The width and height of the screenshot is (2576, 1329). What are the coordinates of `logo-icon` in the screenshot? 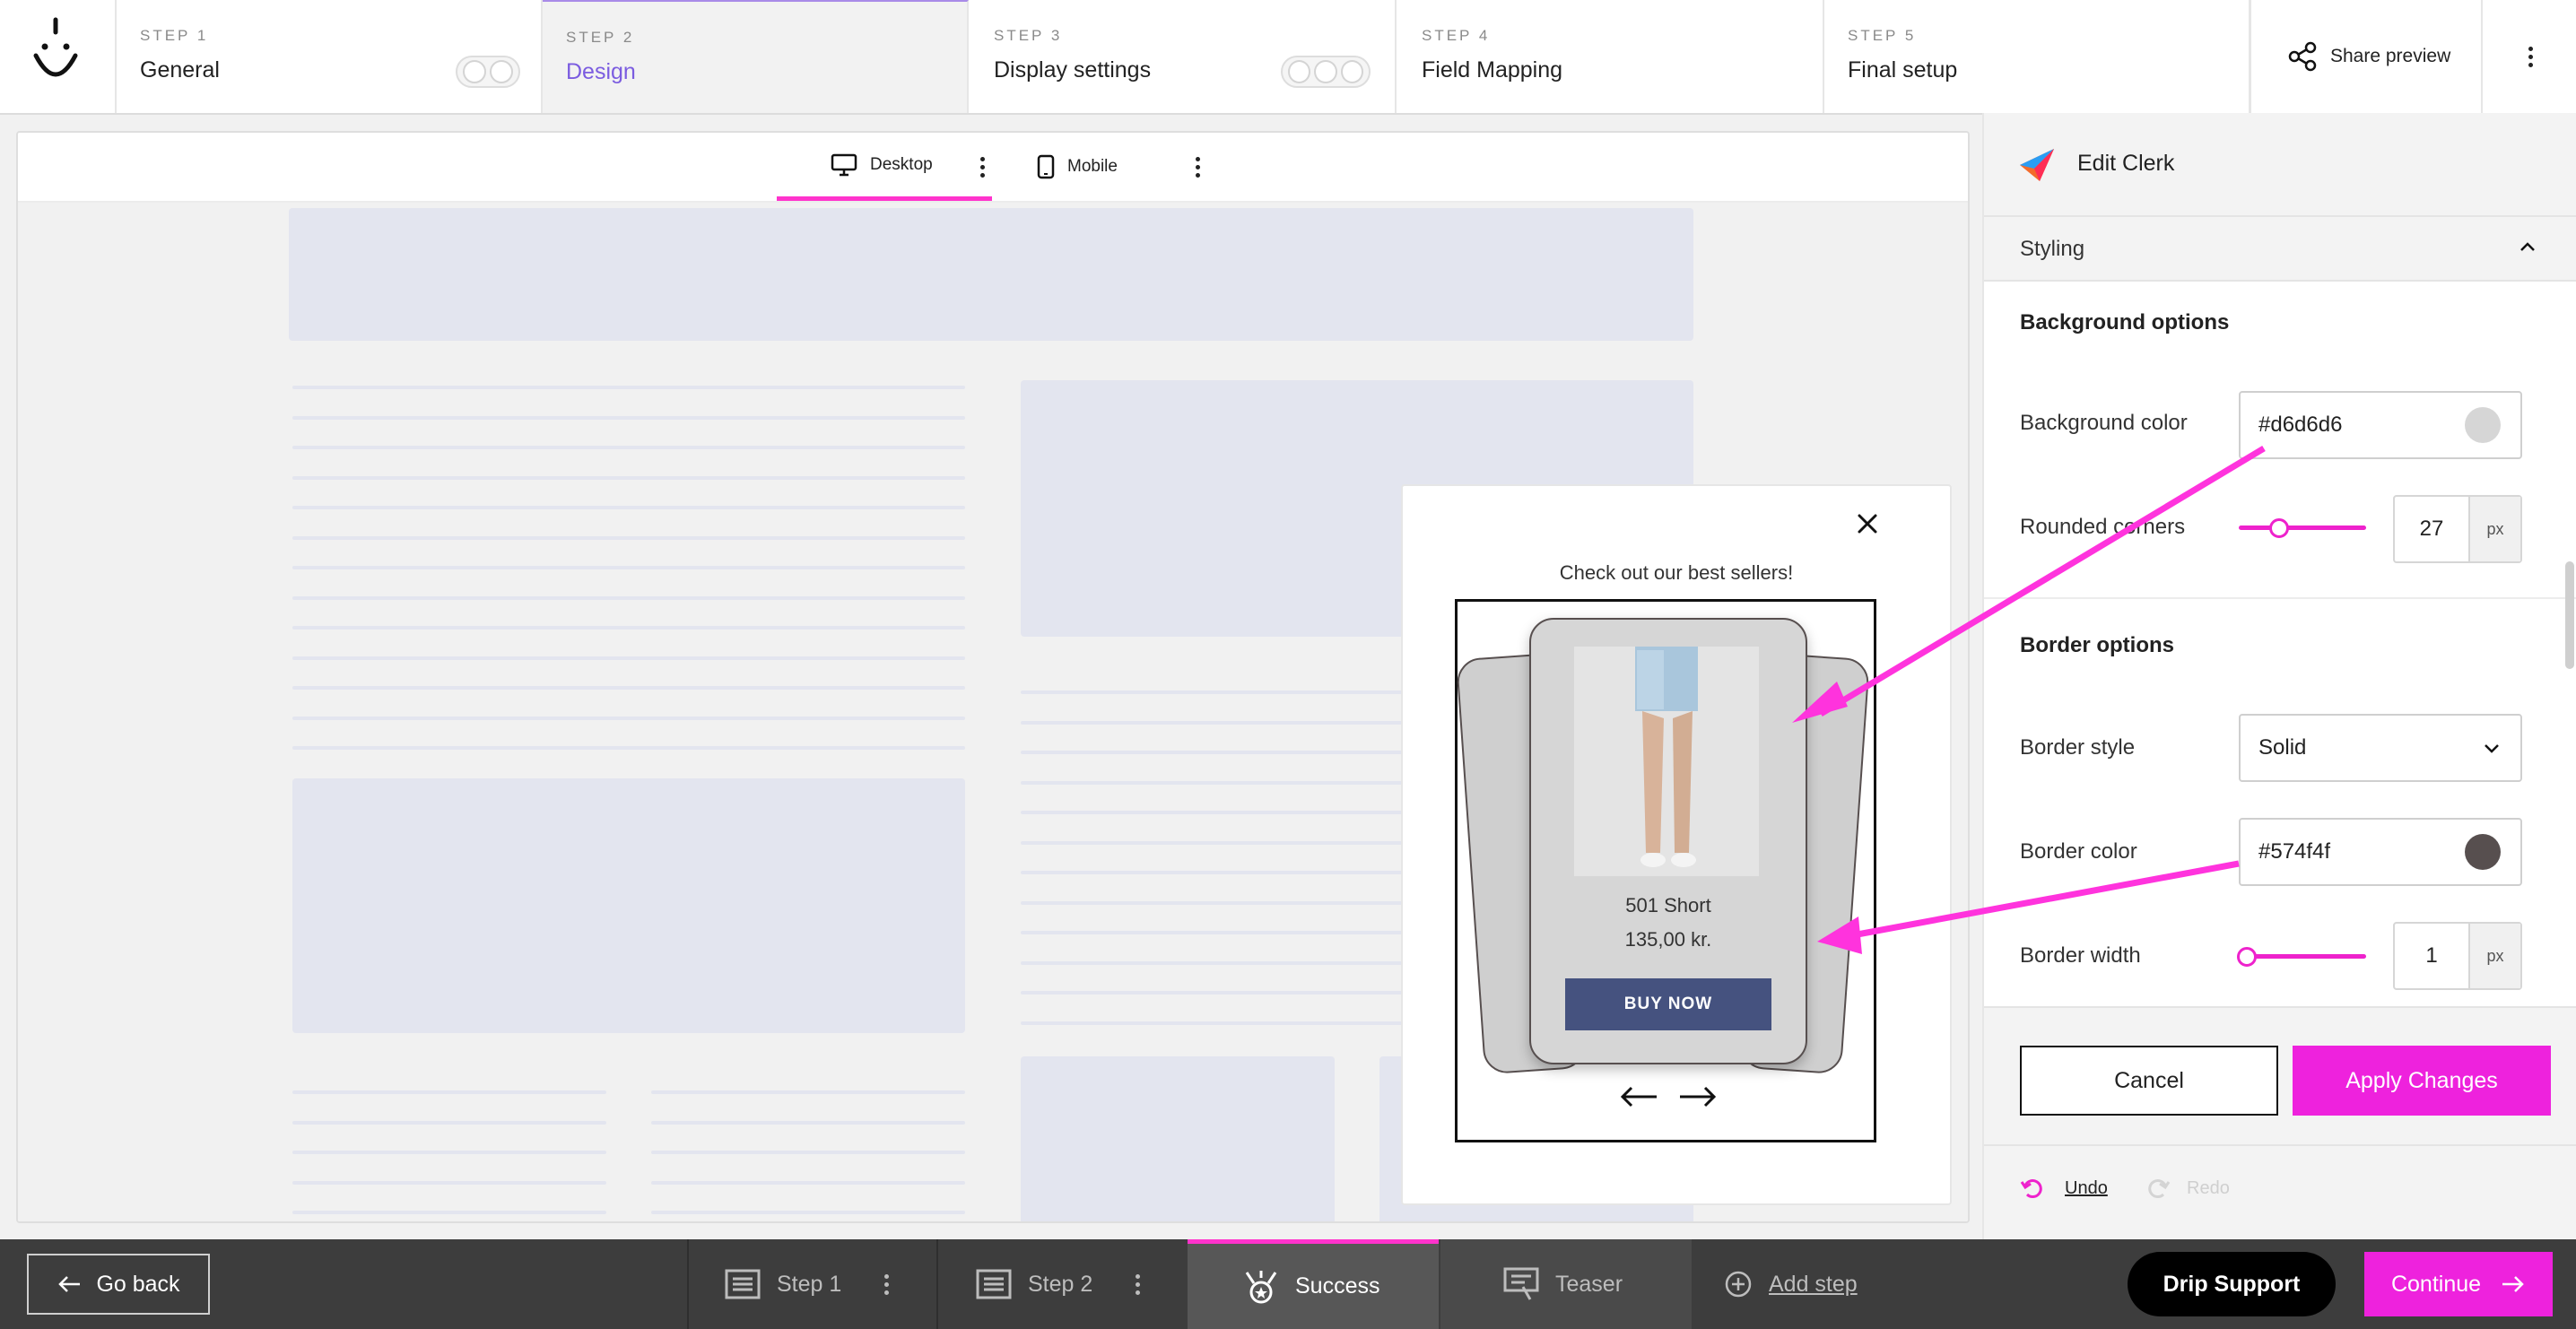 It's located at (55, 47).